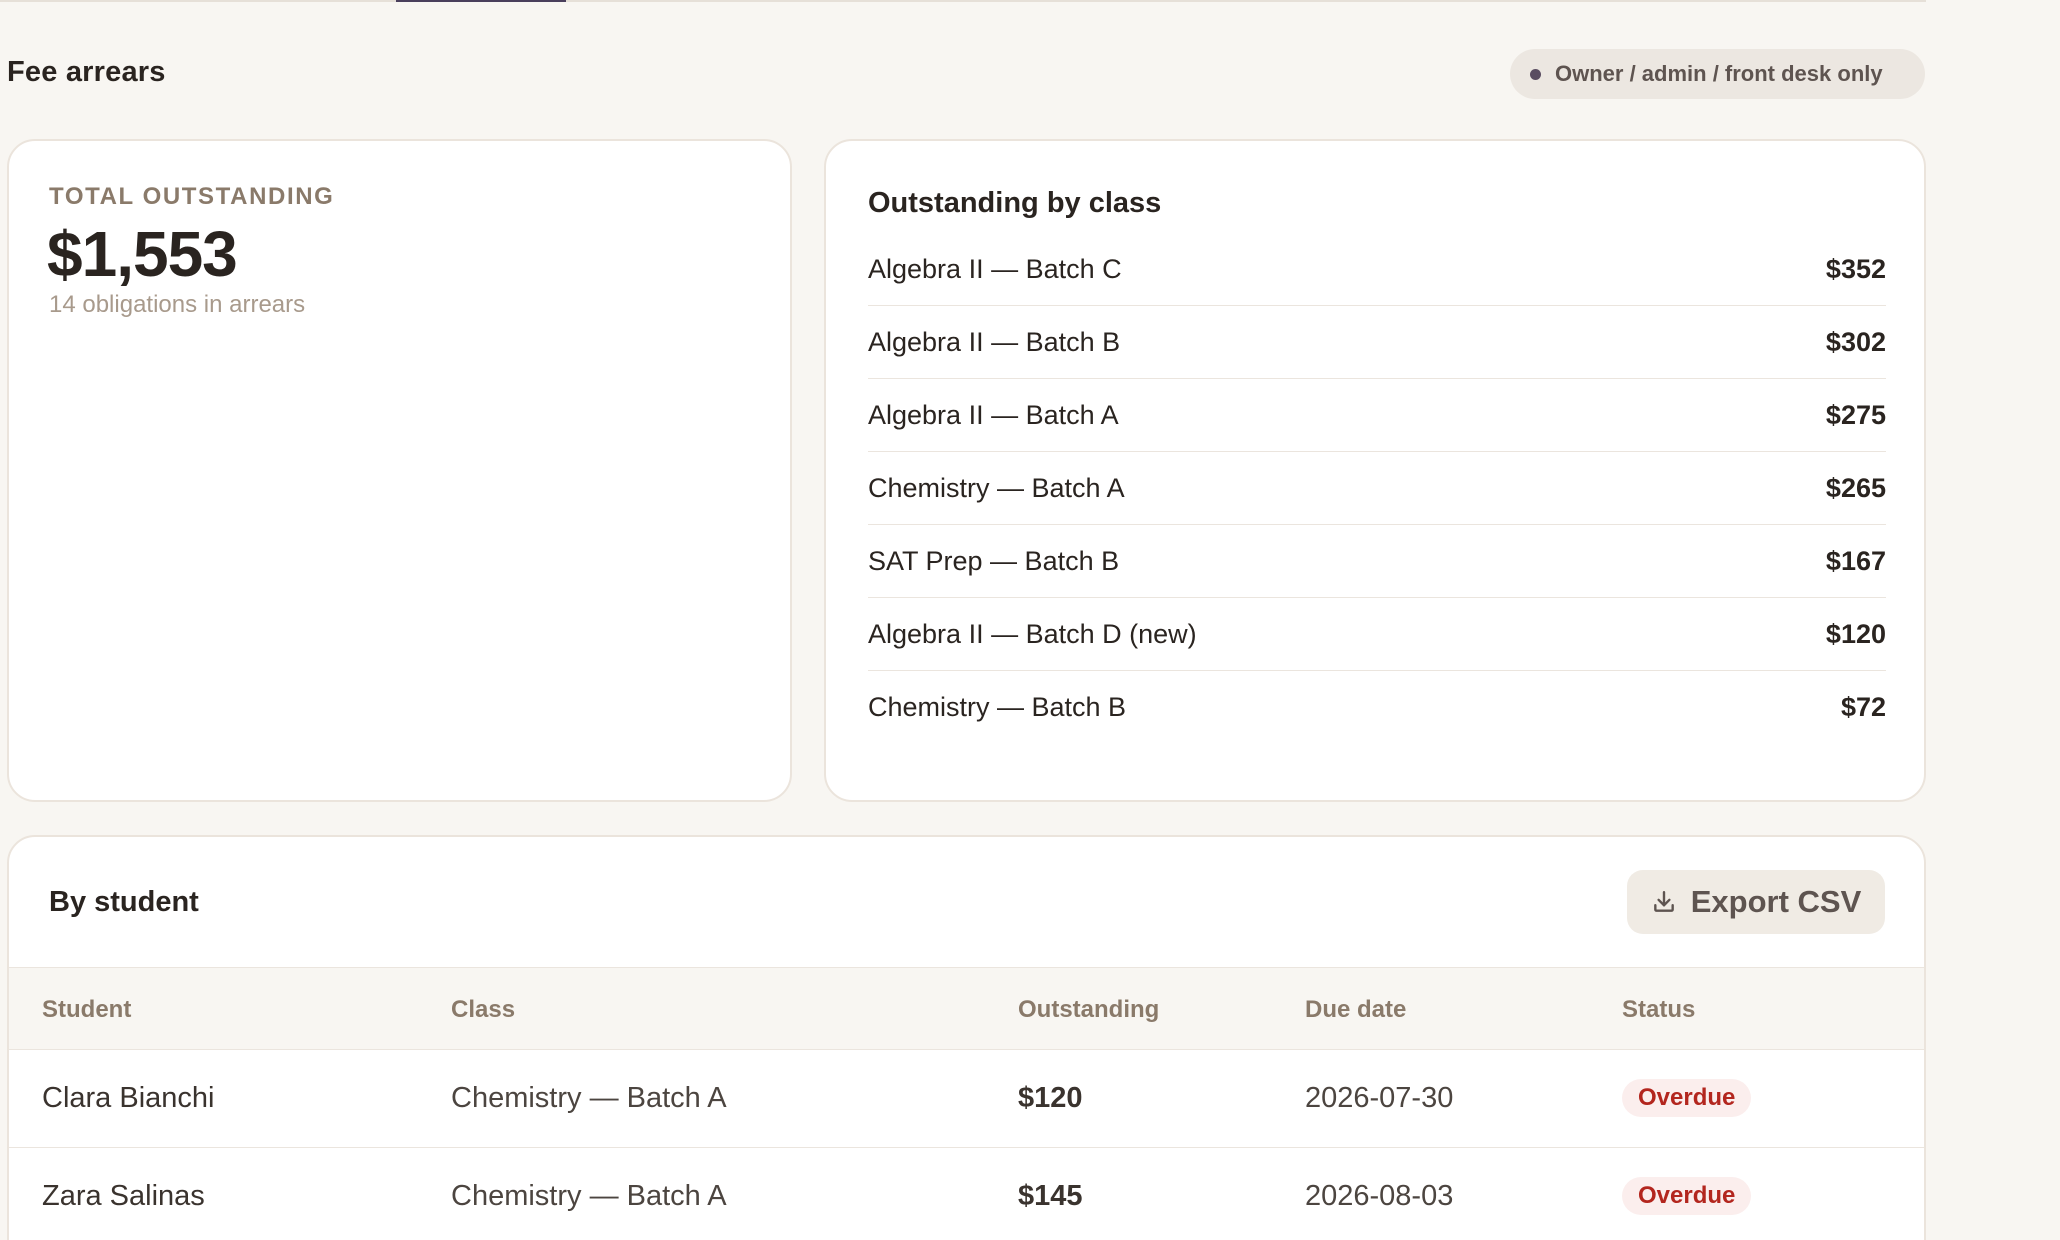 The image size is (2060, 1240). What do you see at coordinates (995, 268) in the screenshot?
I see `class-name: Algebra II — Batch C` at bounding box center [995, 268].